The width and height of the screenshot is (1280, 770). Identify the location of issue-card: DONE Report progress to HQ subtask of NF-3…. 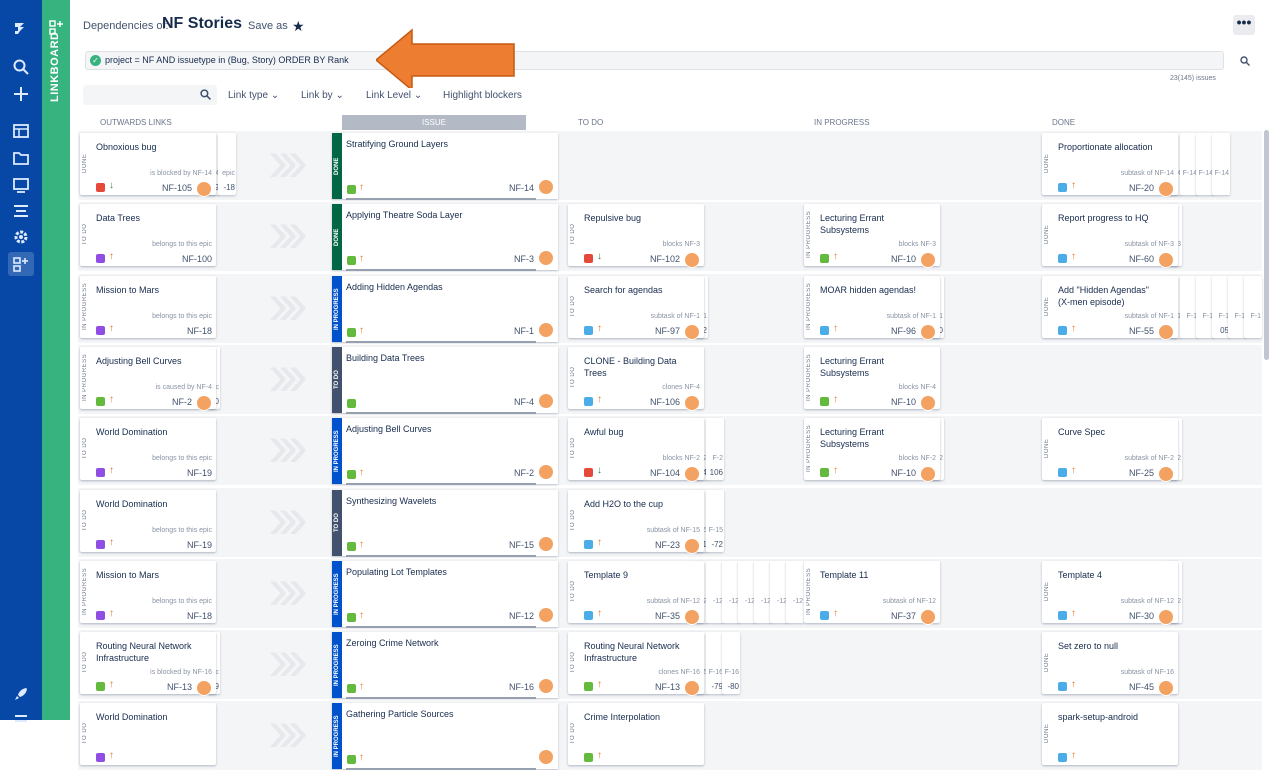
(1110, 236).